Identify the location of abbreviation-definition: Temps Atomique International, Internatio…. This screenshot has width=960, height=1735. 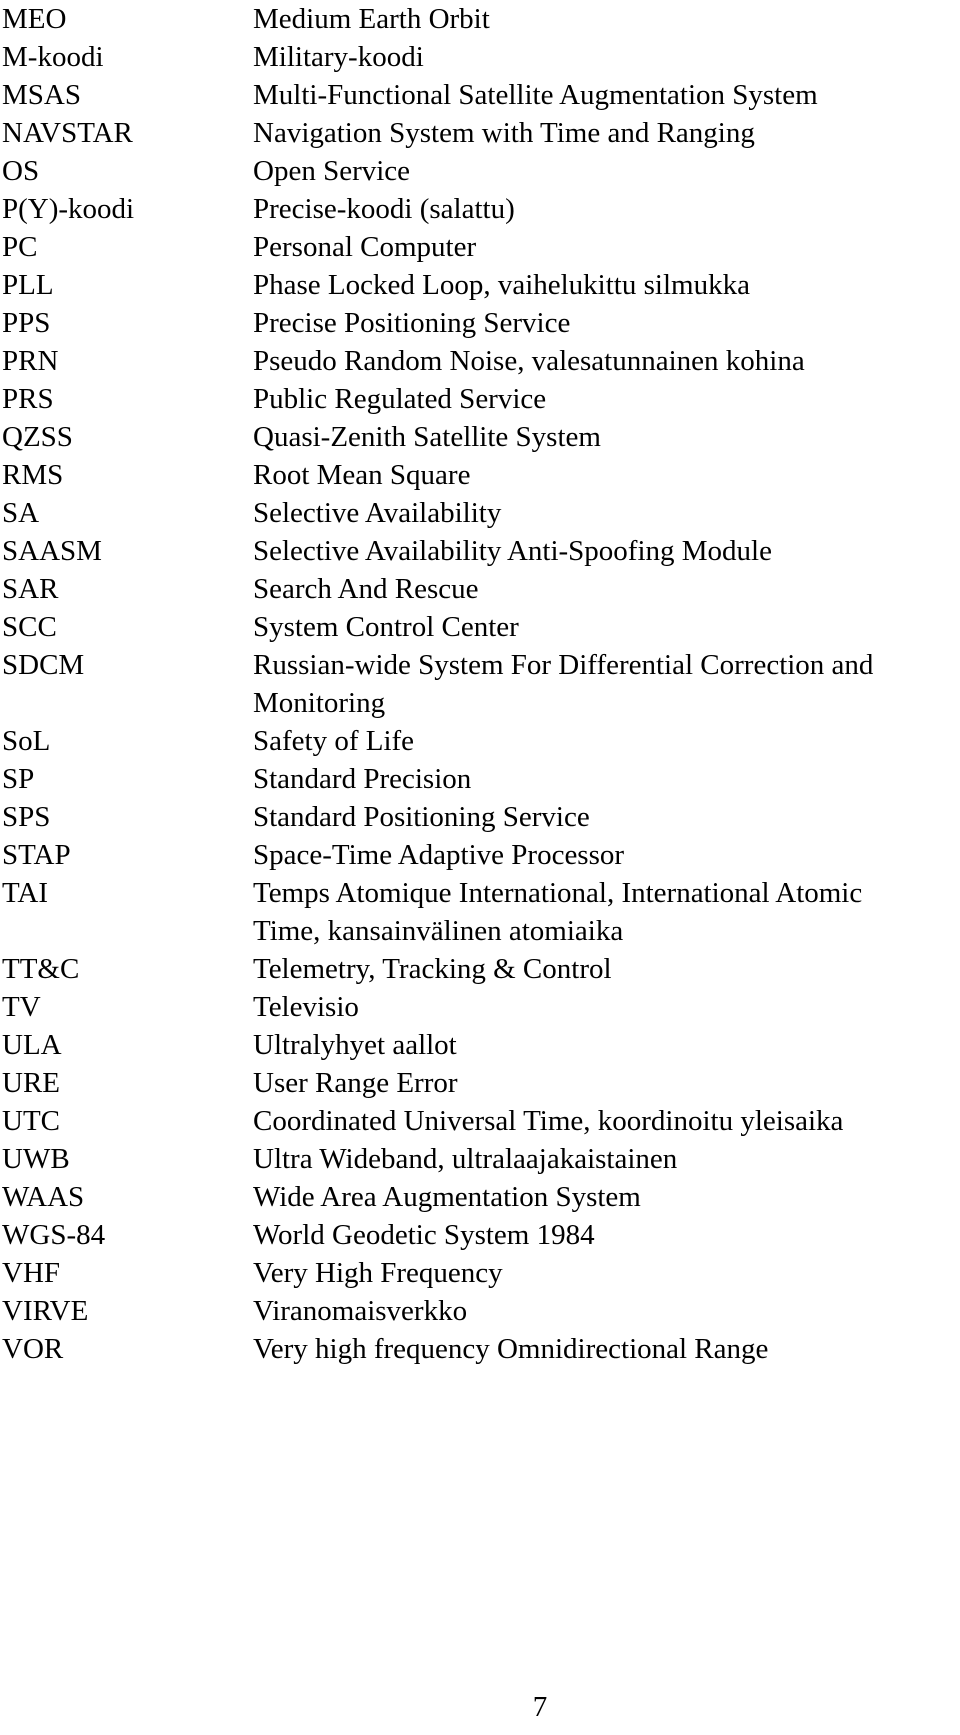
(606, 912).